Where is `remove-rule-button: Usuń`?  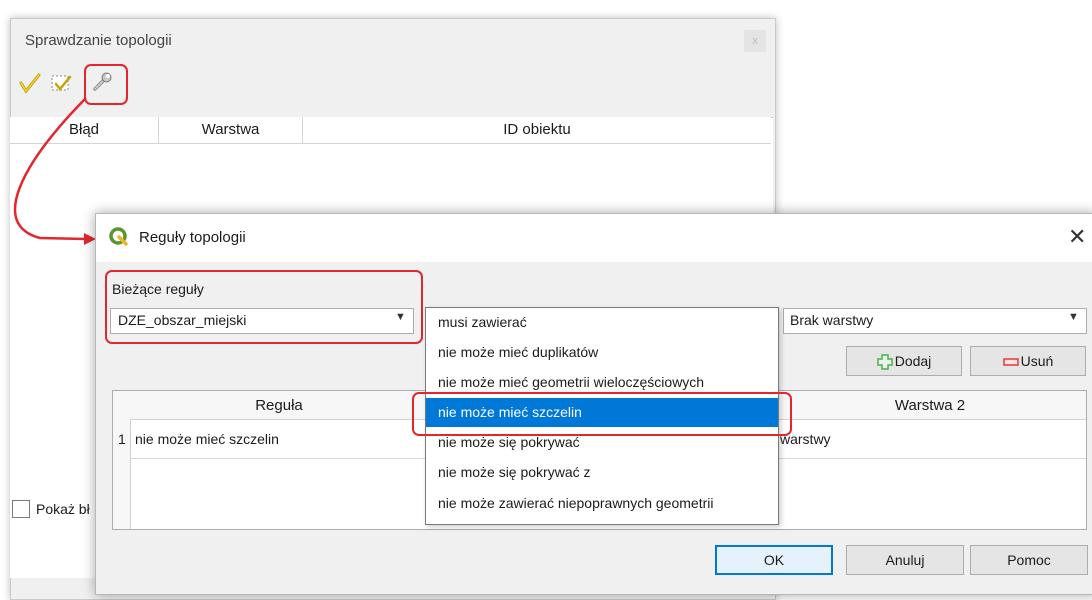 remove-rule-button: Usuń is located at coordinates (1028, 361).